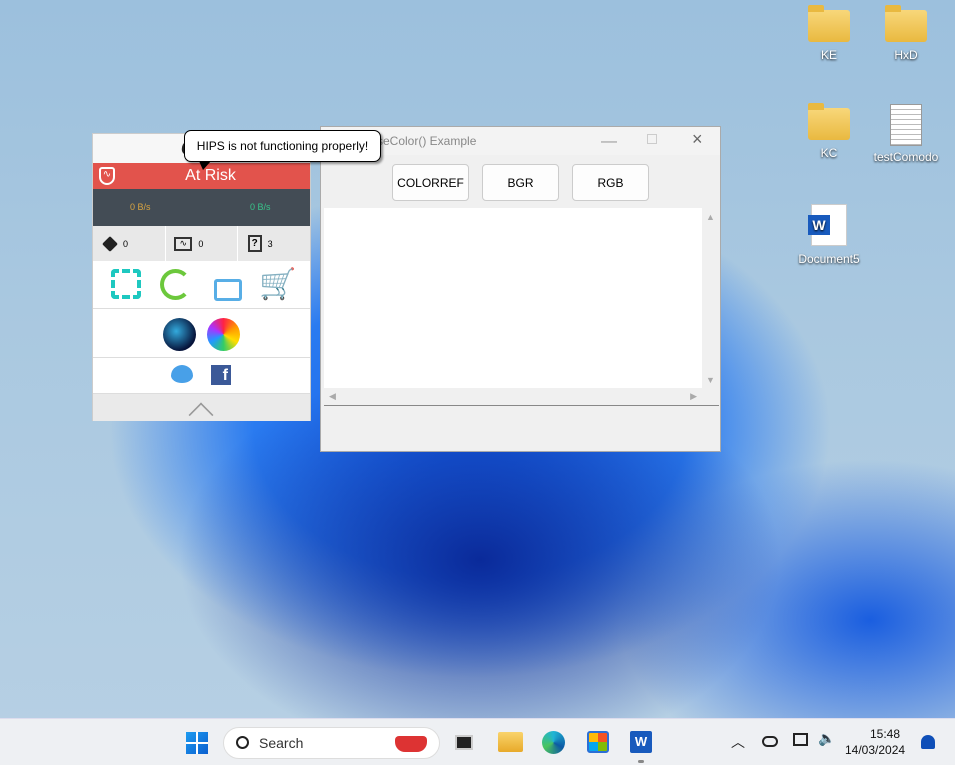 This screenshot has height=765, width=955. Describe the element at coordinates (277, 284) in the screenshot. I see `cart-icon: 🛒` at that location.